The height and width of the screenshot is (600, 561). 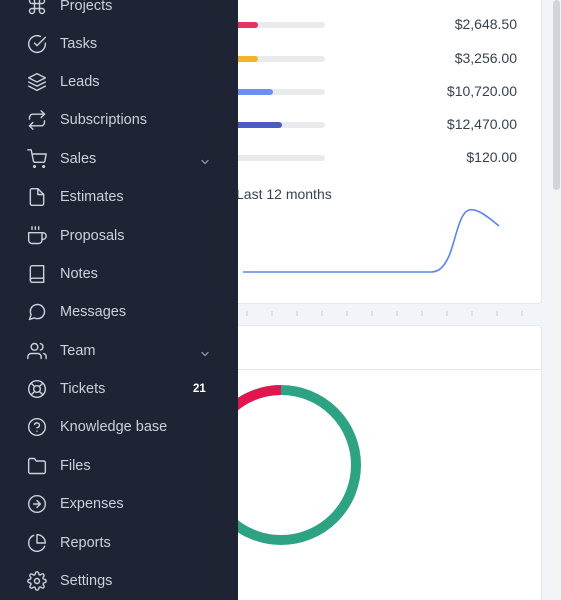 What do you see at coordinates (119, 82) in the screenshot?
I see `sidebar-item-leads: Leads` at bounding box center [119, 82].